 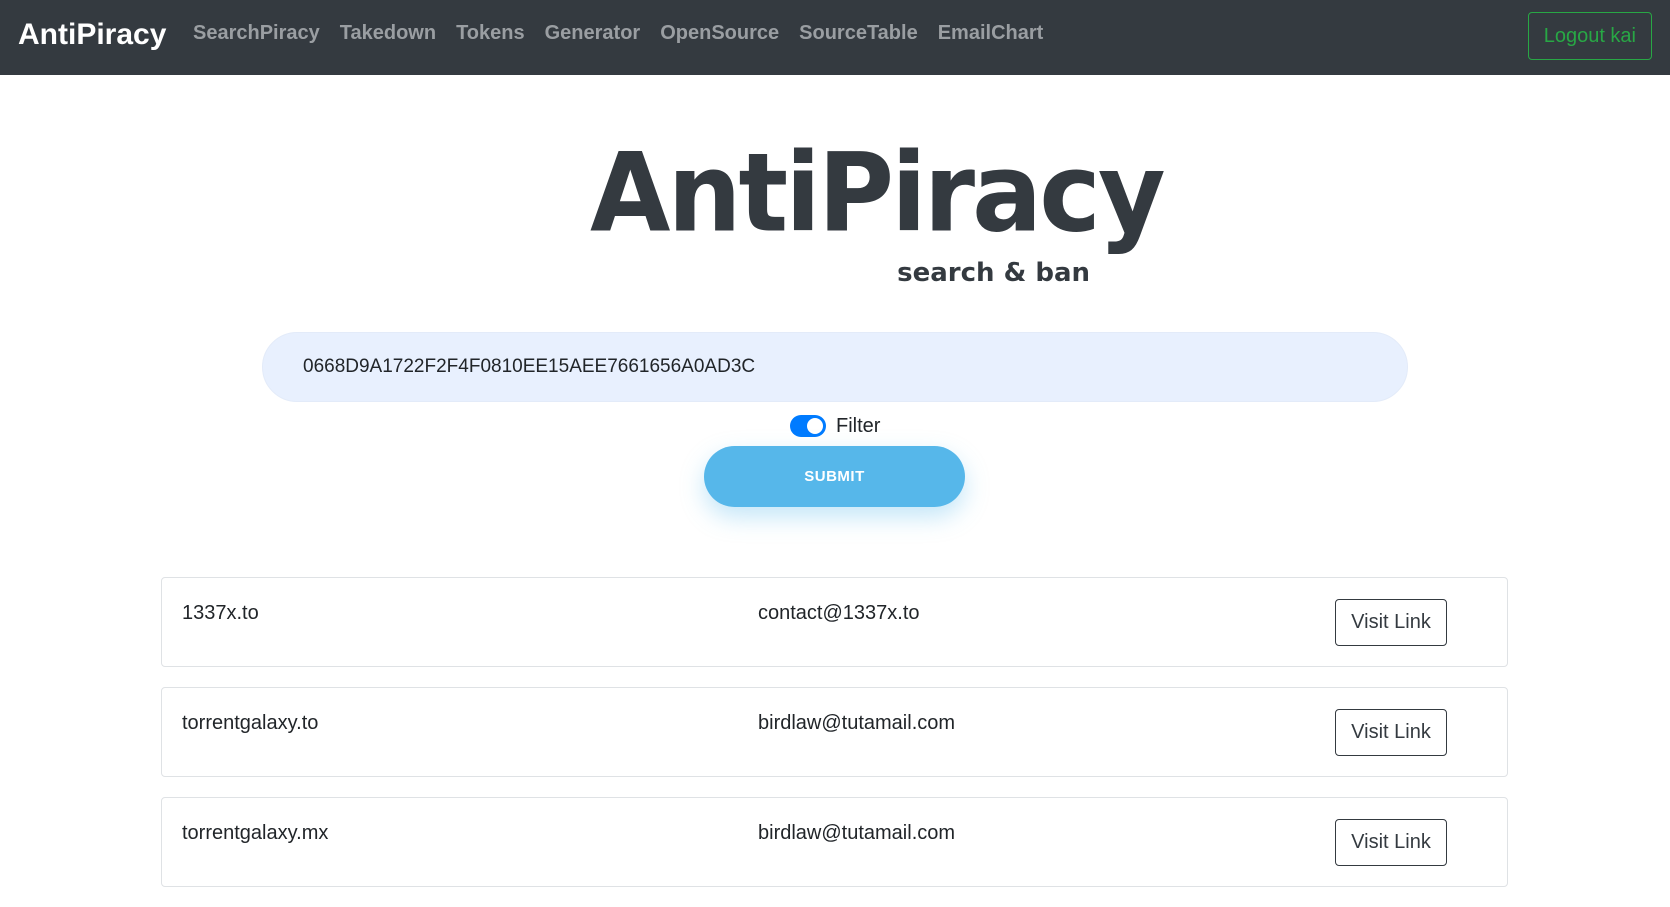 I want to click on result-domain: torrentgalaxy.to, so click(x=250, y=723).